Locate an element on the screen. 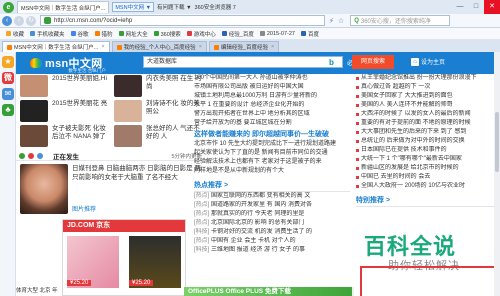 The width and height of the screenshot is (500, 296). featured-more-link: 图片推荐 is located at coordinates (84, 208).